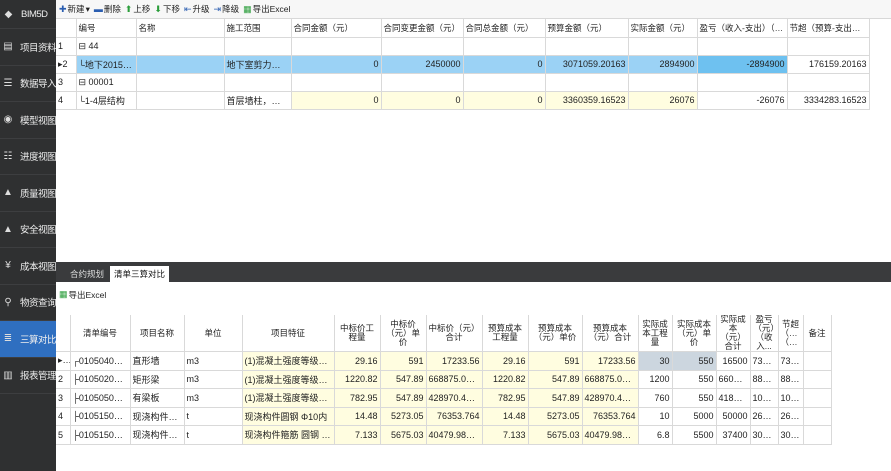 This screenshot has height=471, width=891. What do you see at coordinates (742, 100) in the screenshot?
I see `table-cell: -26076` at bounding box center [742, 100].